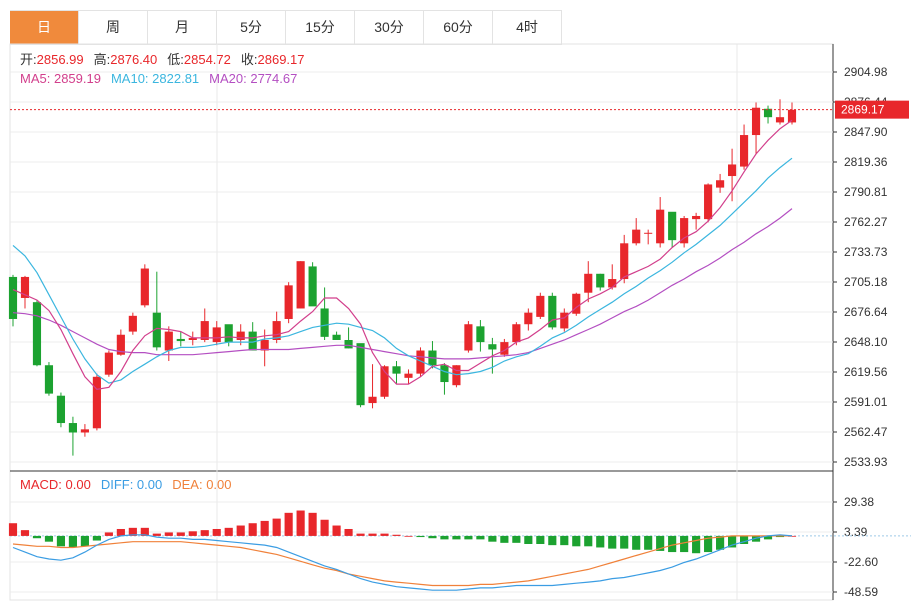  Describe the element at coordinates (861, 592) in the screenshot. I see `macd-tick-label: -48.59` at that location.